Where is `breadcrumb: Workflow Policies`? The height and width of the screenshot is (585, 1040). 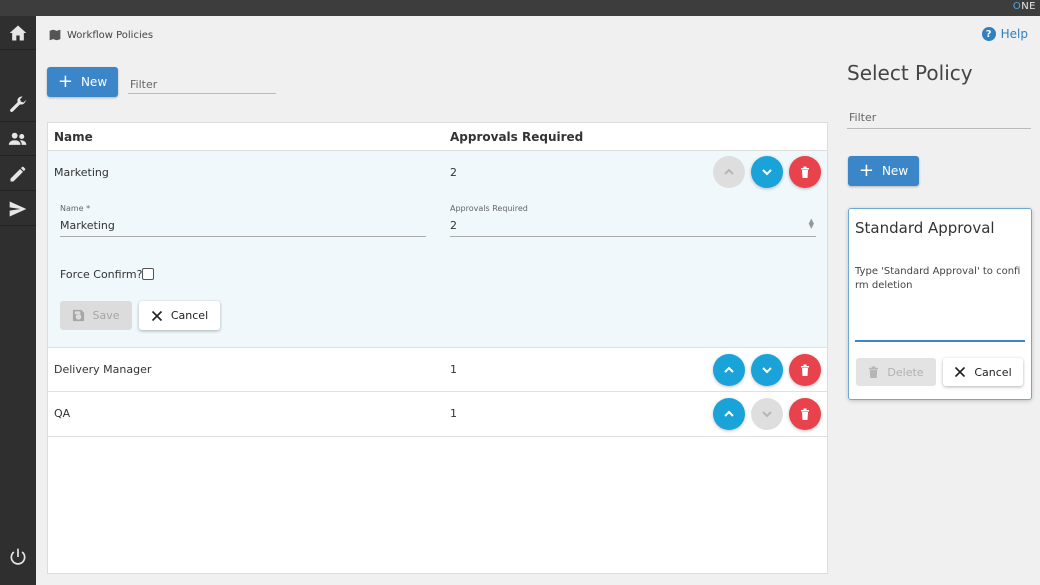 breadcrumb: Workflow Policies is located at coordinates (100, 35).